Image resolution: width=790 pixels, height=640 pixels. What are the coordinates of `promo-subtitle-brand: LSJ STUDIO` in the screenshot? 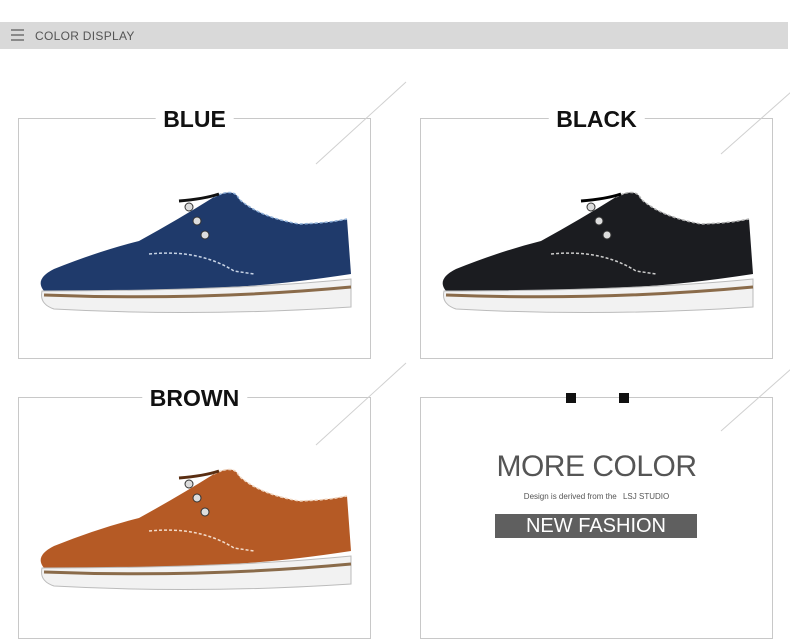 It's located at (646, 496).